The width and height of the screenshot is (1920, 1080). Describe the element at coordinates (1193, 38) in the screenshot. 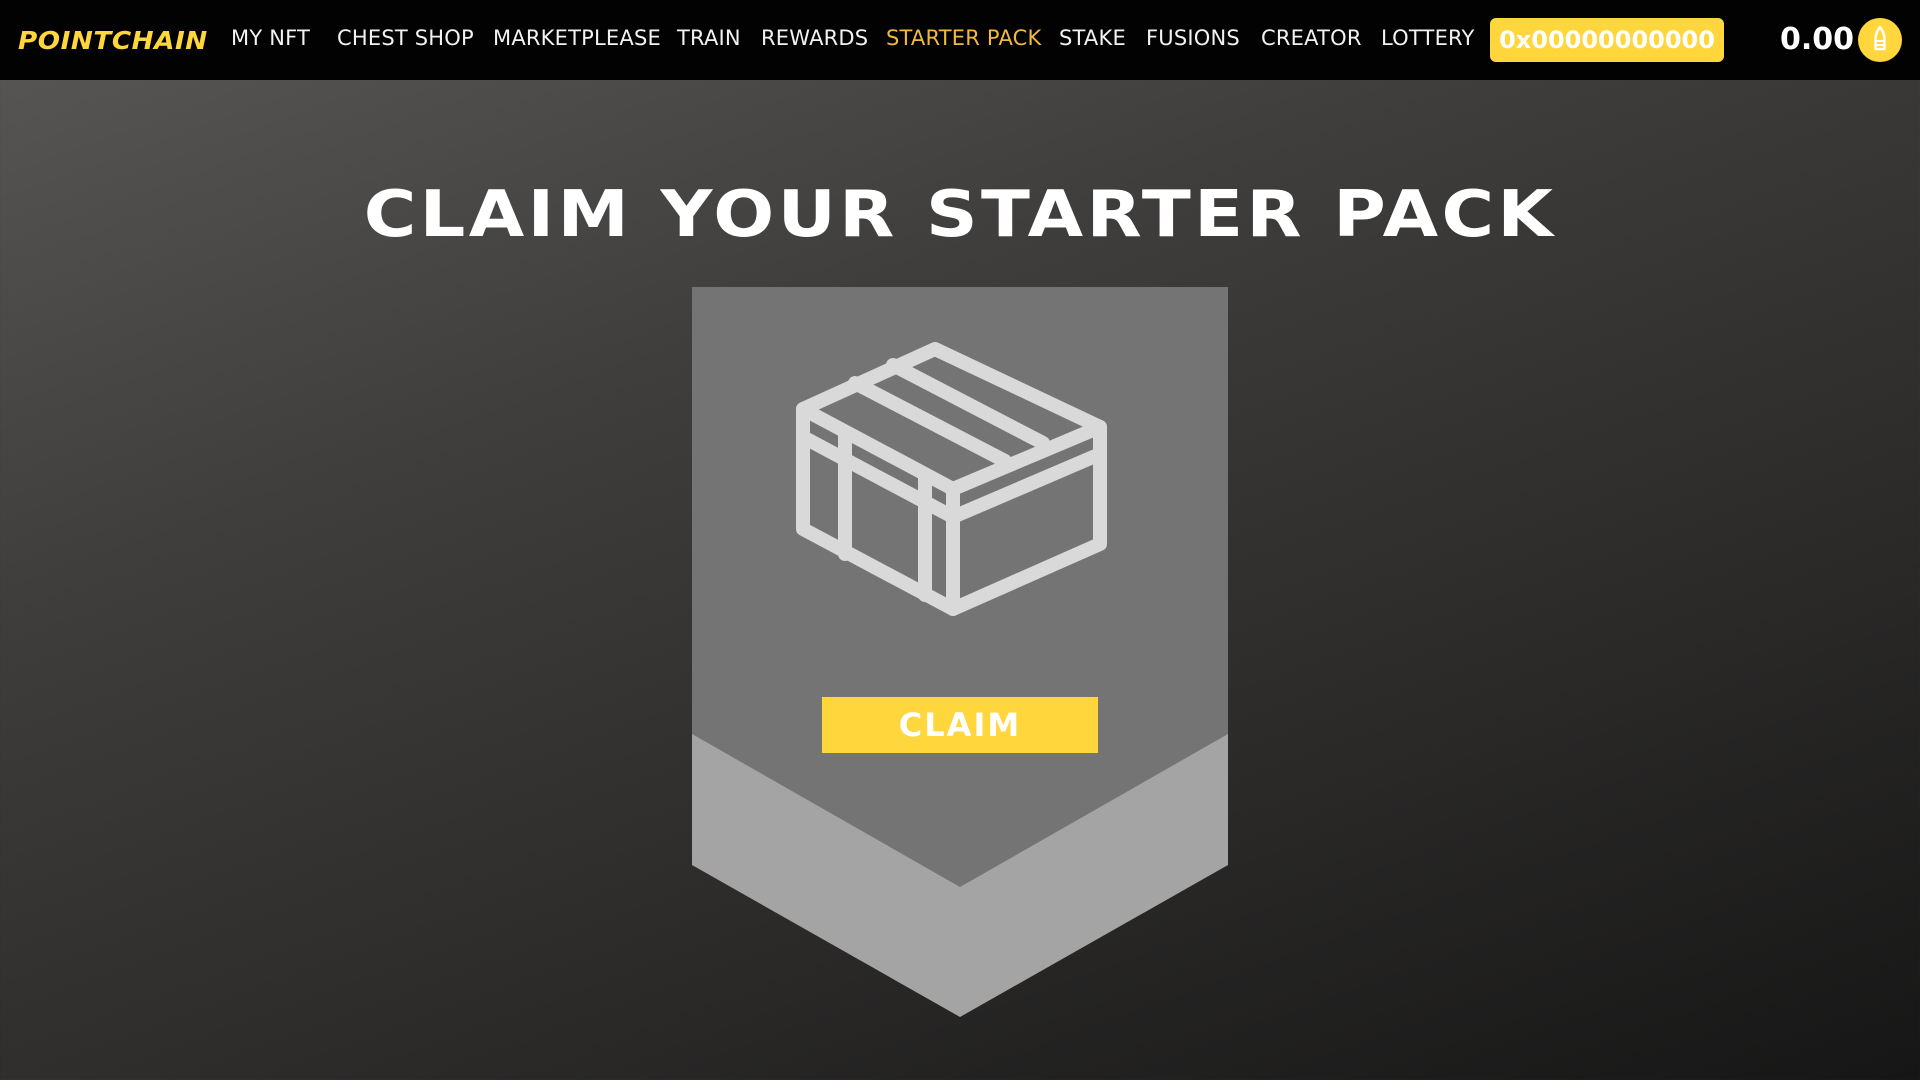

I see `nav-item-fusions: FUSIONS` at that location.